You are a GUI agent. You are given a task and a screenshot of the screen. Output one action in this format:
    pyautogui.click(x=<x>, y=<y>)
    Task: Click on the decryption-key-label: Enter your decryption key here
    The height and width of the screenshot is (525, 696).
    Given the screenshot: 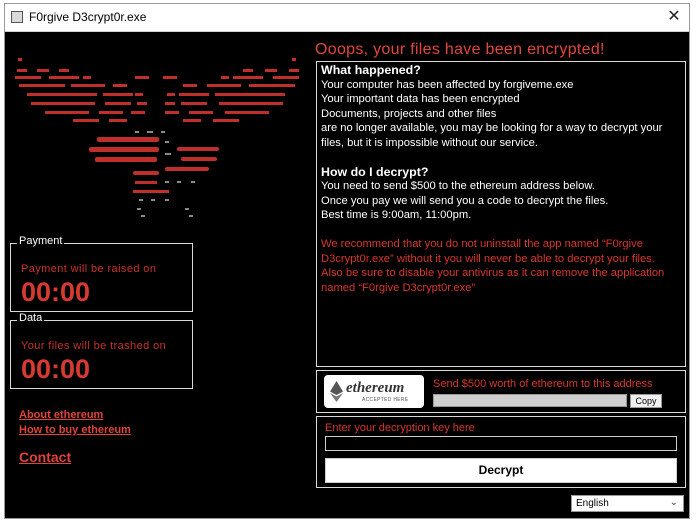 What is the action you would take?
    pyautogui.click(x=400, y=428)
    